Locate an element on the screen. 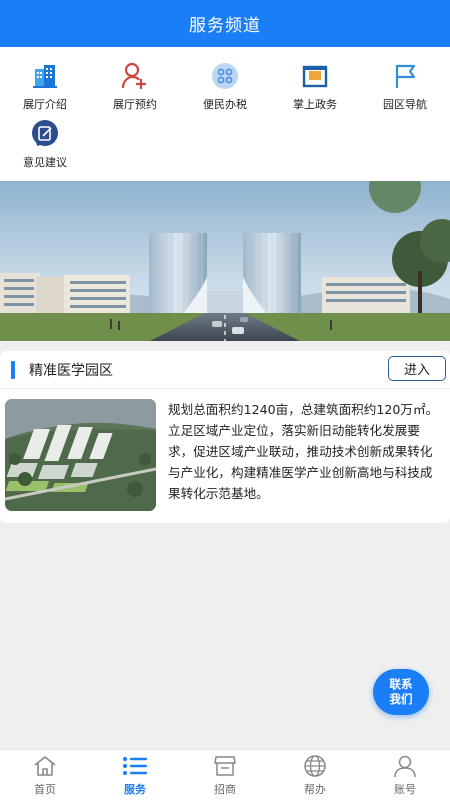 This screenshot has width=450, height=800. grid-item-label: 展厅介绍 is located at coordinates (45, 104).